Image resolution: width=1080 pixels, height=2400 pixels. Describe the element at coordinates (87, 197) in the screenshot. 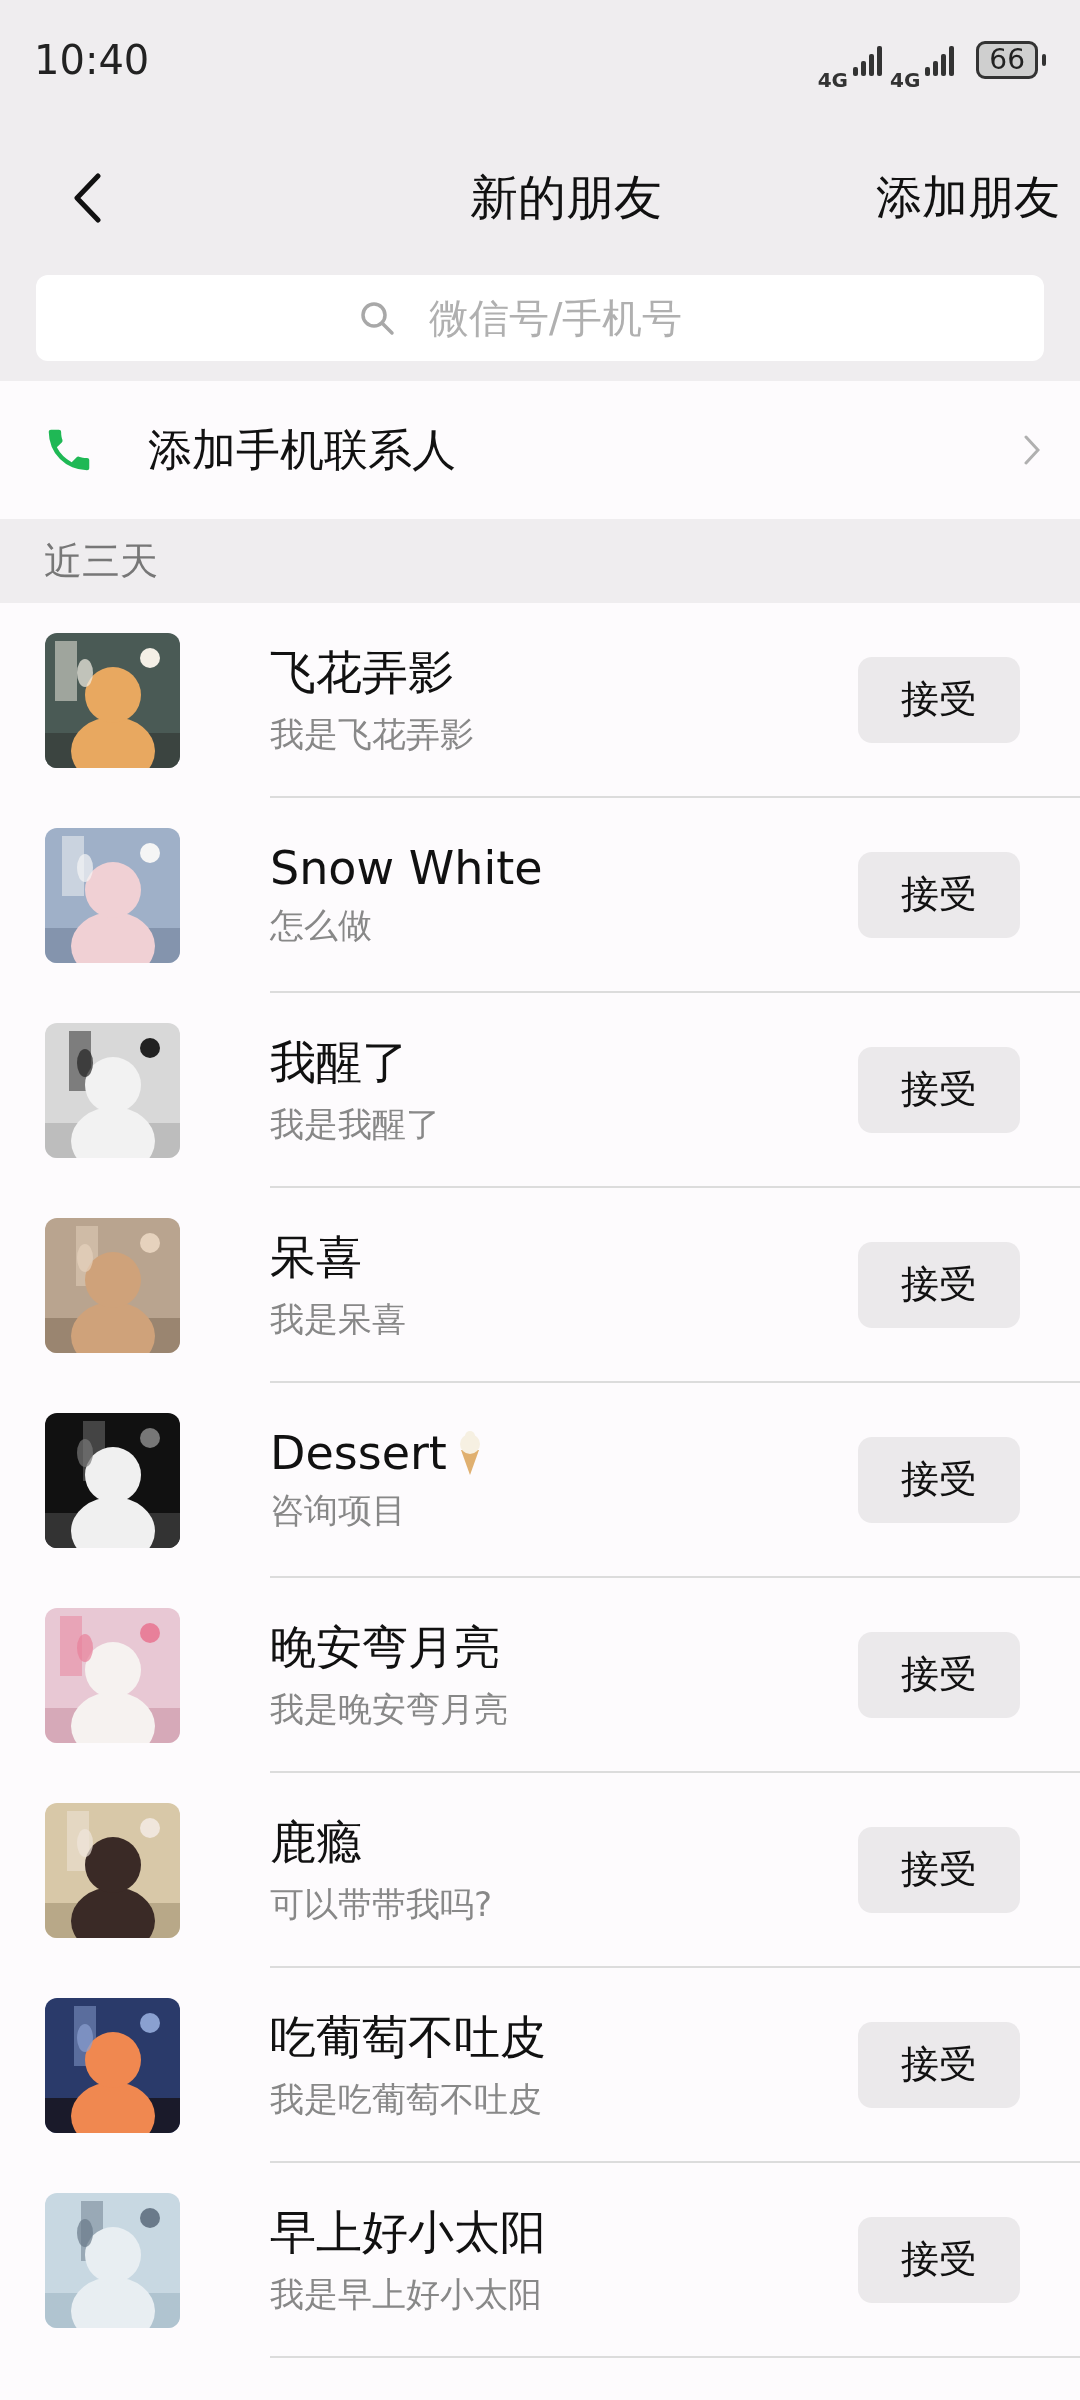

I see `back-icon` at that location.